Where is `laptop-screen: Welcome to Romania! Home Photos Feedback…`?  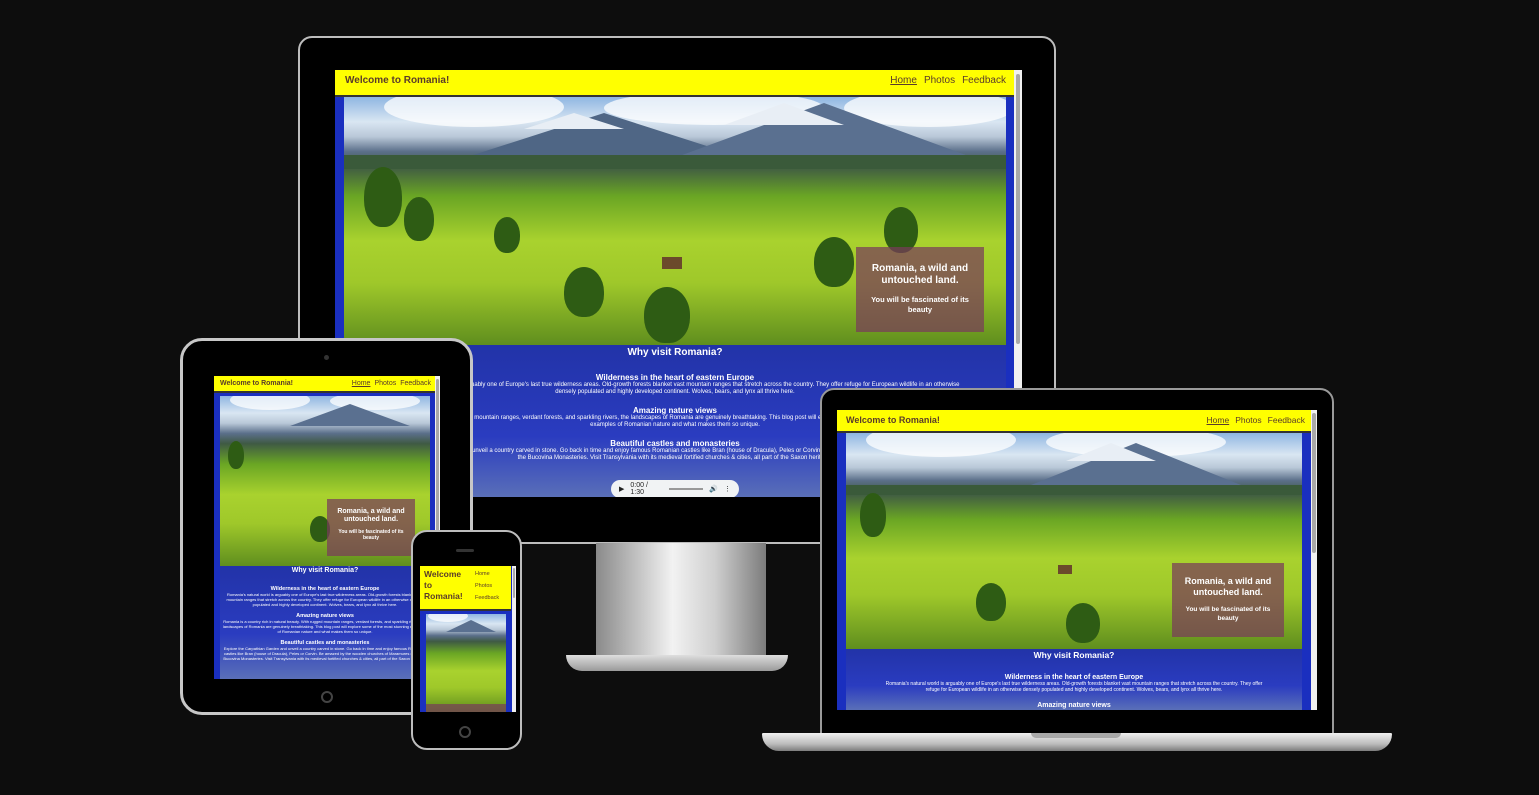 laptop-screen: Welcome to Romania! Home Photos Feedback… is located at coordinates (1077, 560).